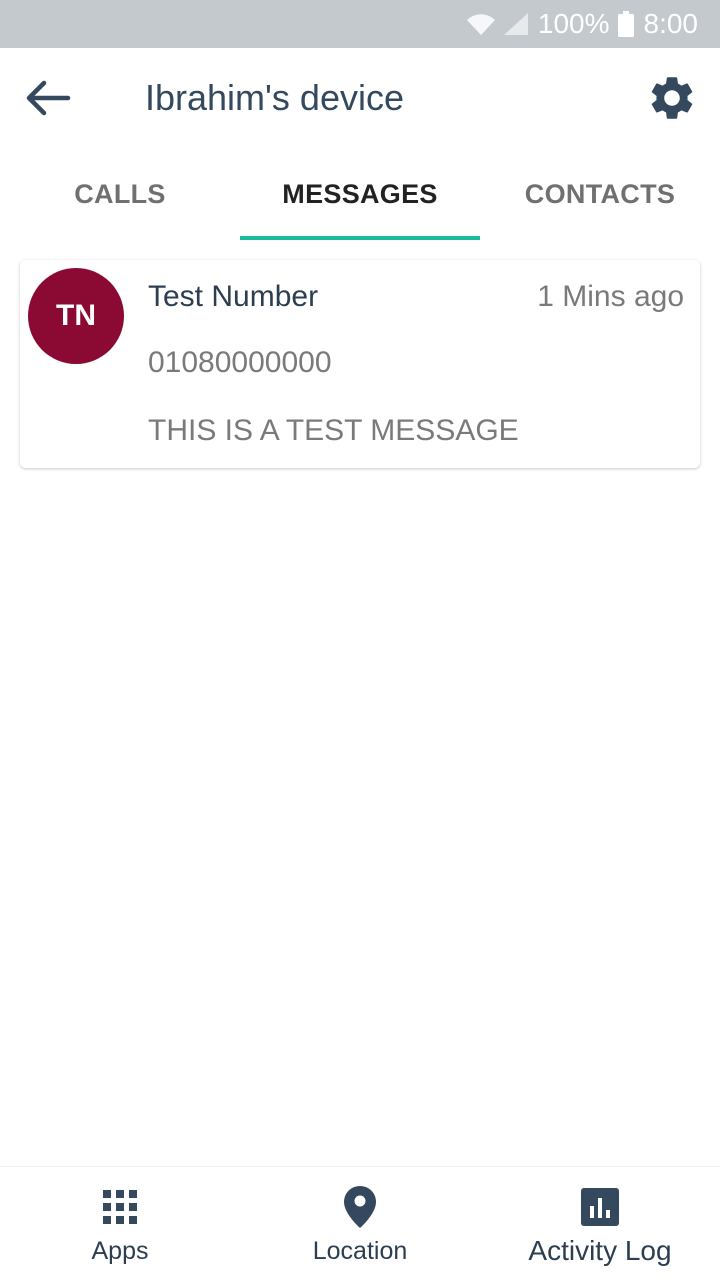 The width and height of the screenshot is (720, 1281). I want to click on message-timestamp: 1 Mins ago, so click(610, 296).